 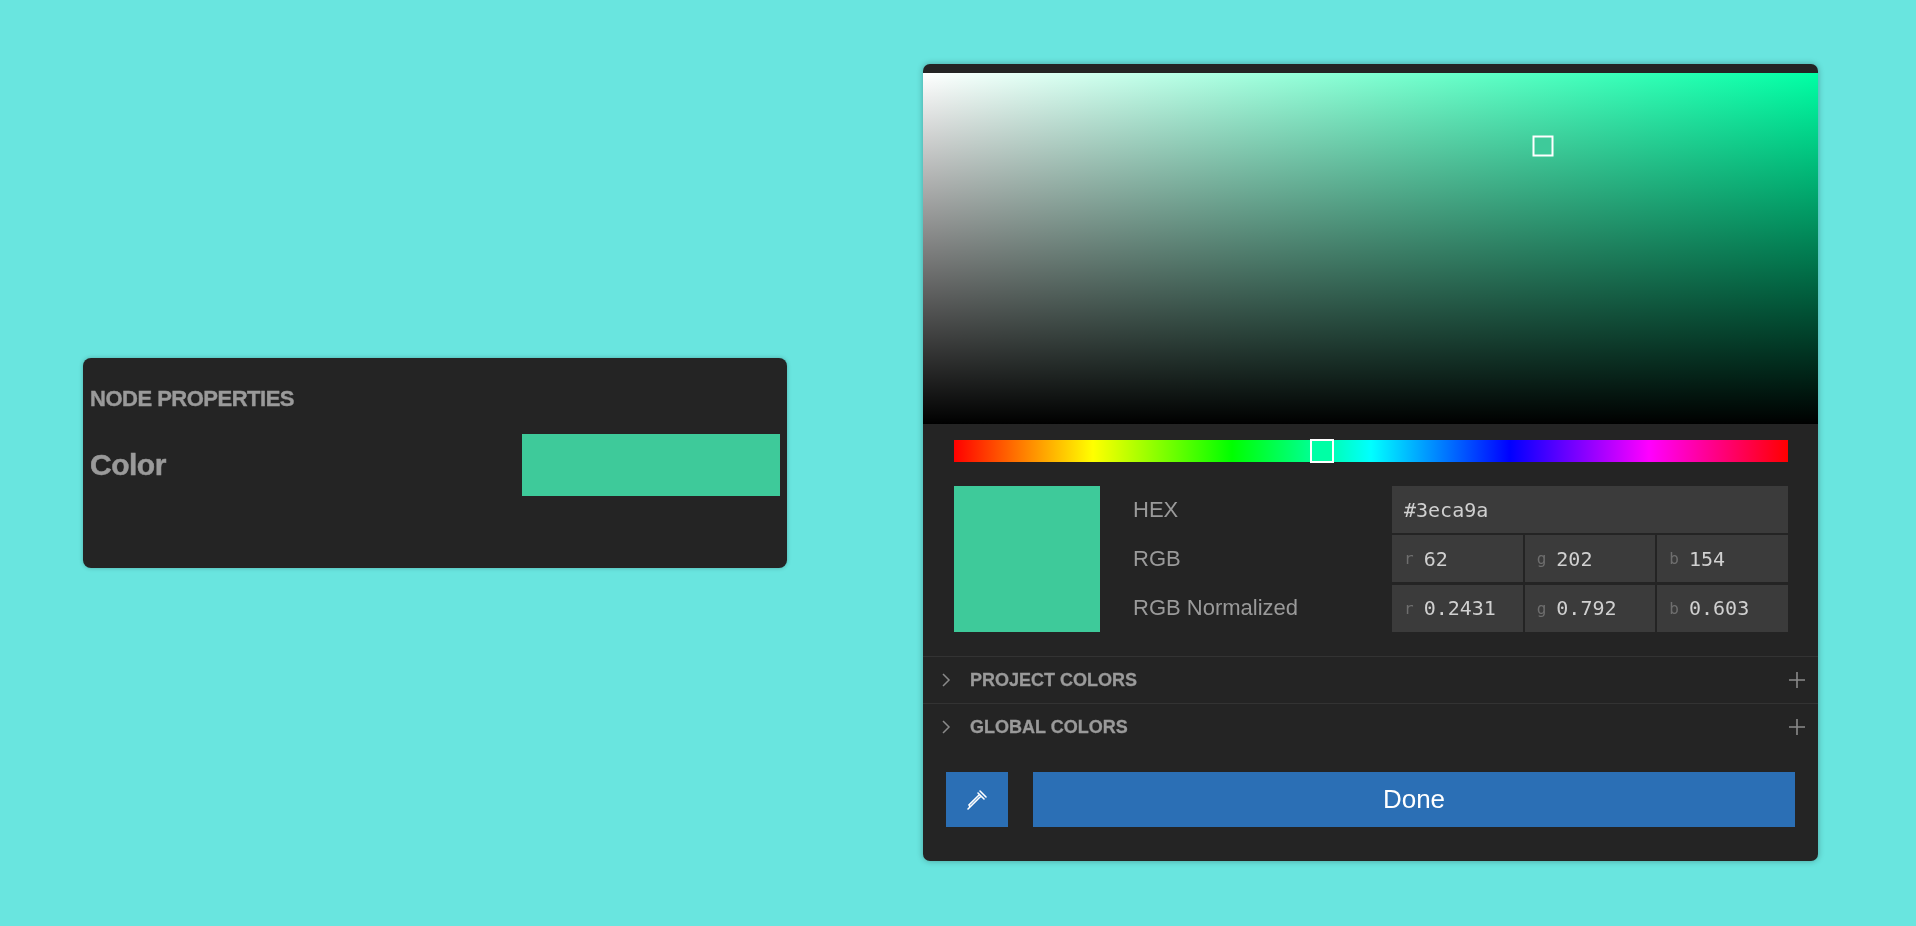 I want to click on picker-handle, so click(x=1543, y=146).